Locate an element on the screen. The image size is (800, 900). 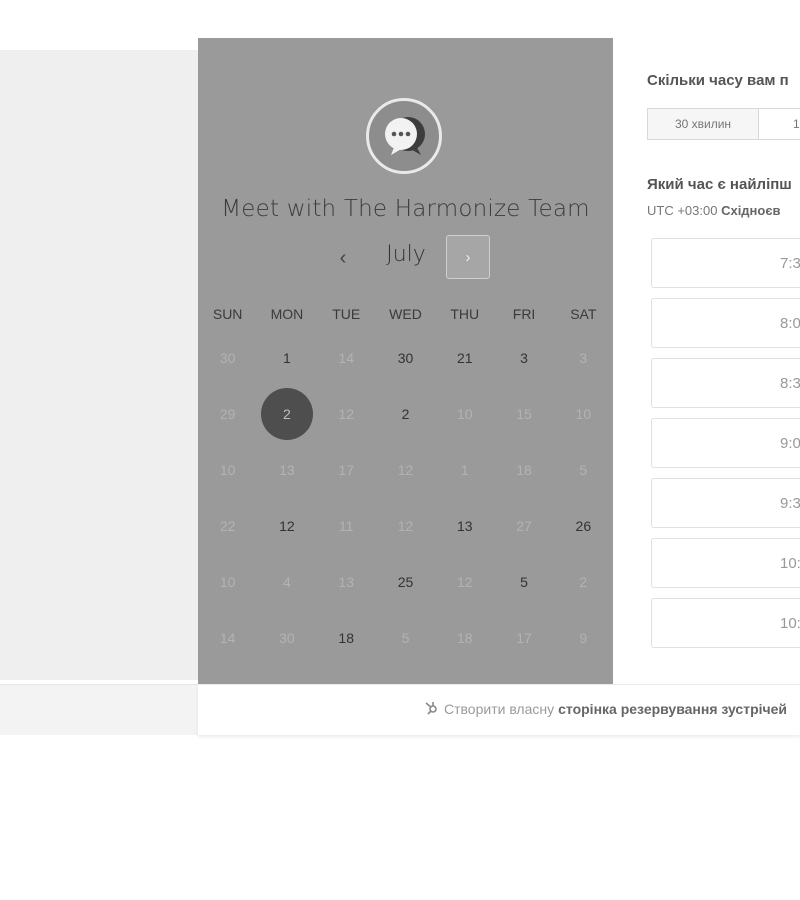
month-label: July is located at coordinates (406, 254).